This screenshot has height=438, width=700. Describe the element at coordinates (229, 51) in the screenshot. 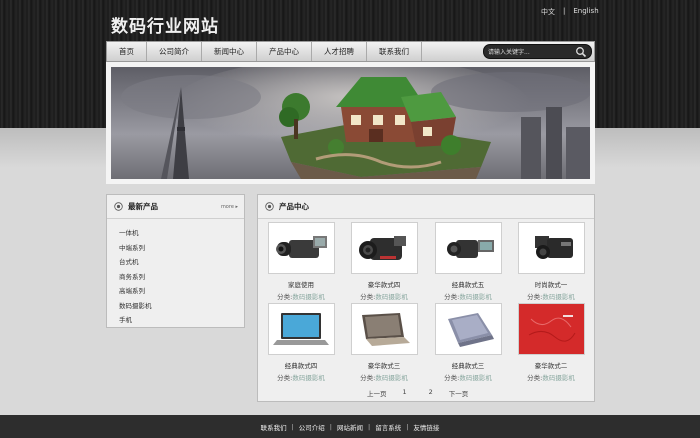

I see `nav-news: 新闻中心` at that location.